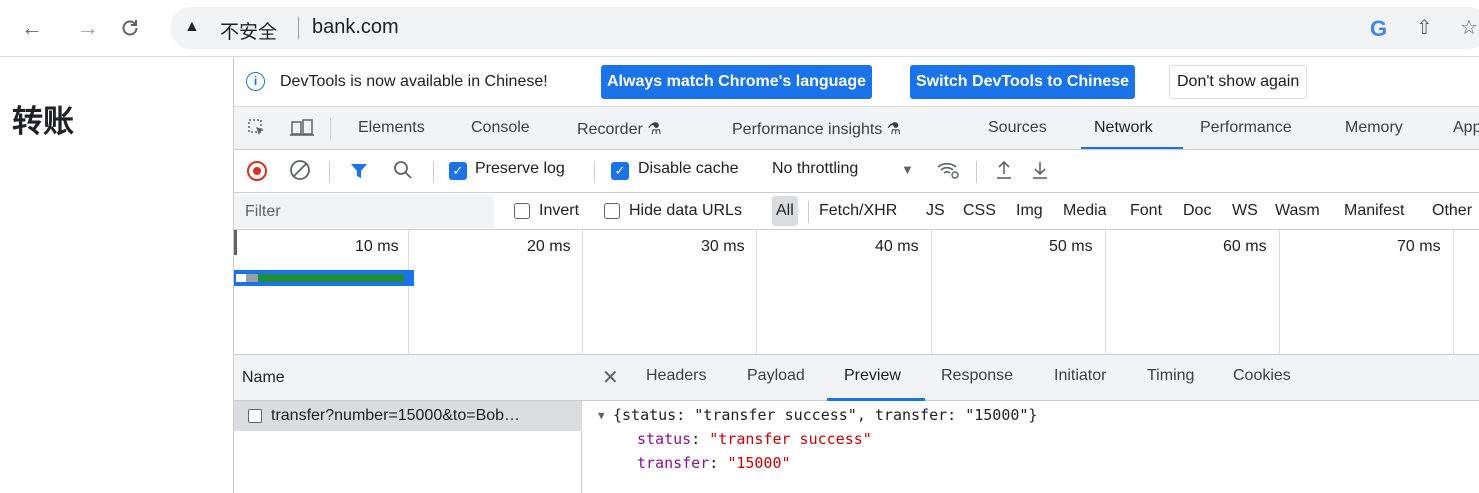  What do you see at coordinates (876, 399) in the screenshot?
I see `active-detail-tab-indicator` at bounding box center [876, 399].